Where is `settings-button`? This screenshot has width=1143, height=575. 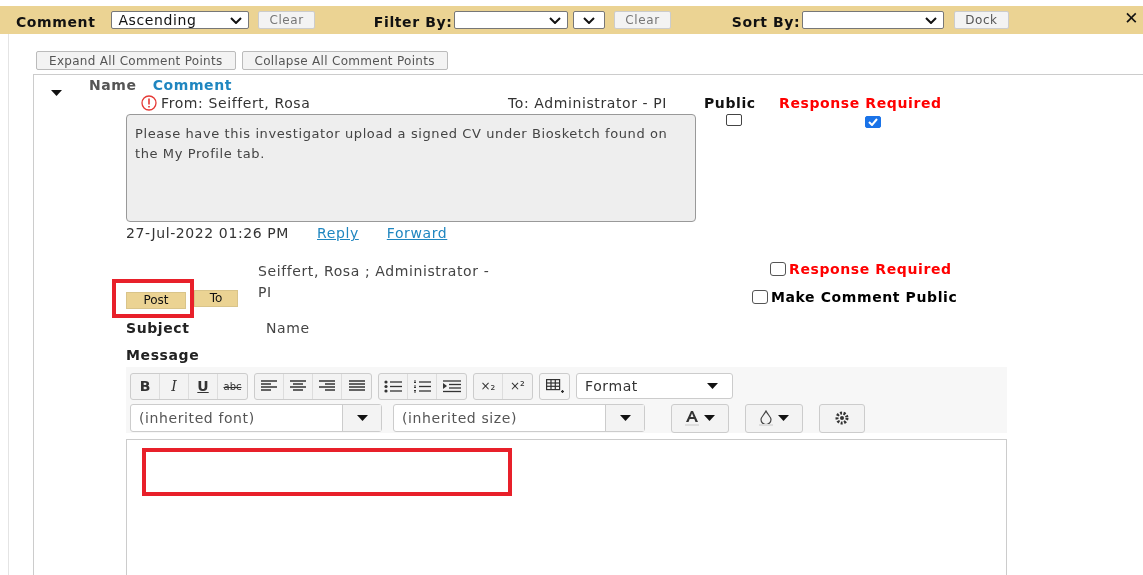
settings-button is located at coordinates (842, 418).